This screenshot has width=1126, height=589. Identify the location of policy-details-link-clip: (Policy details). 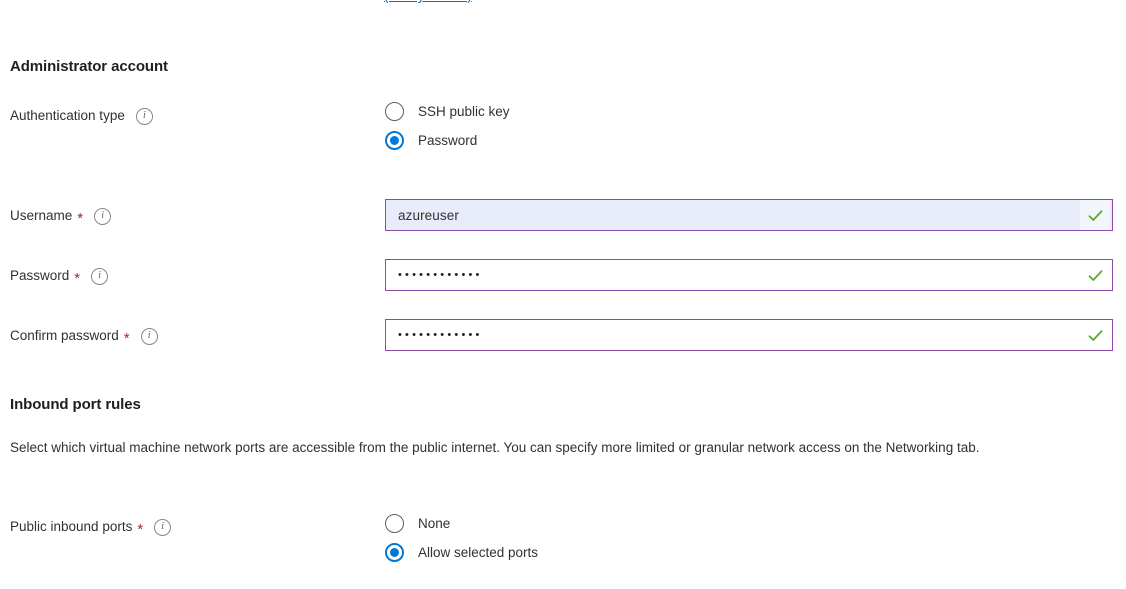
(563, 4).